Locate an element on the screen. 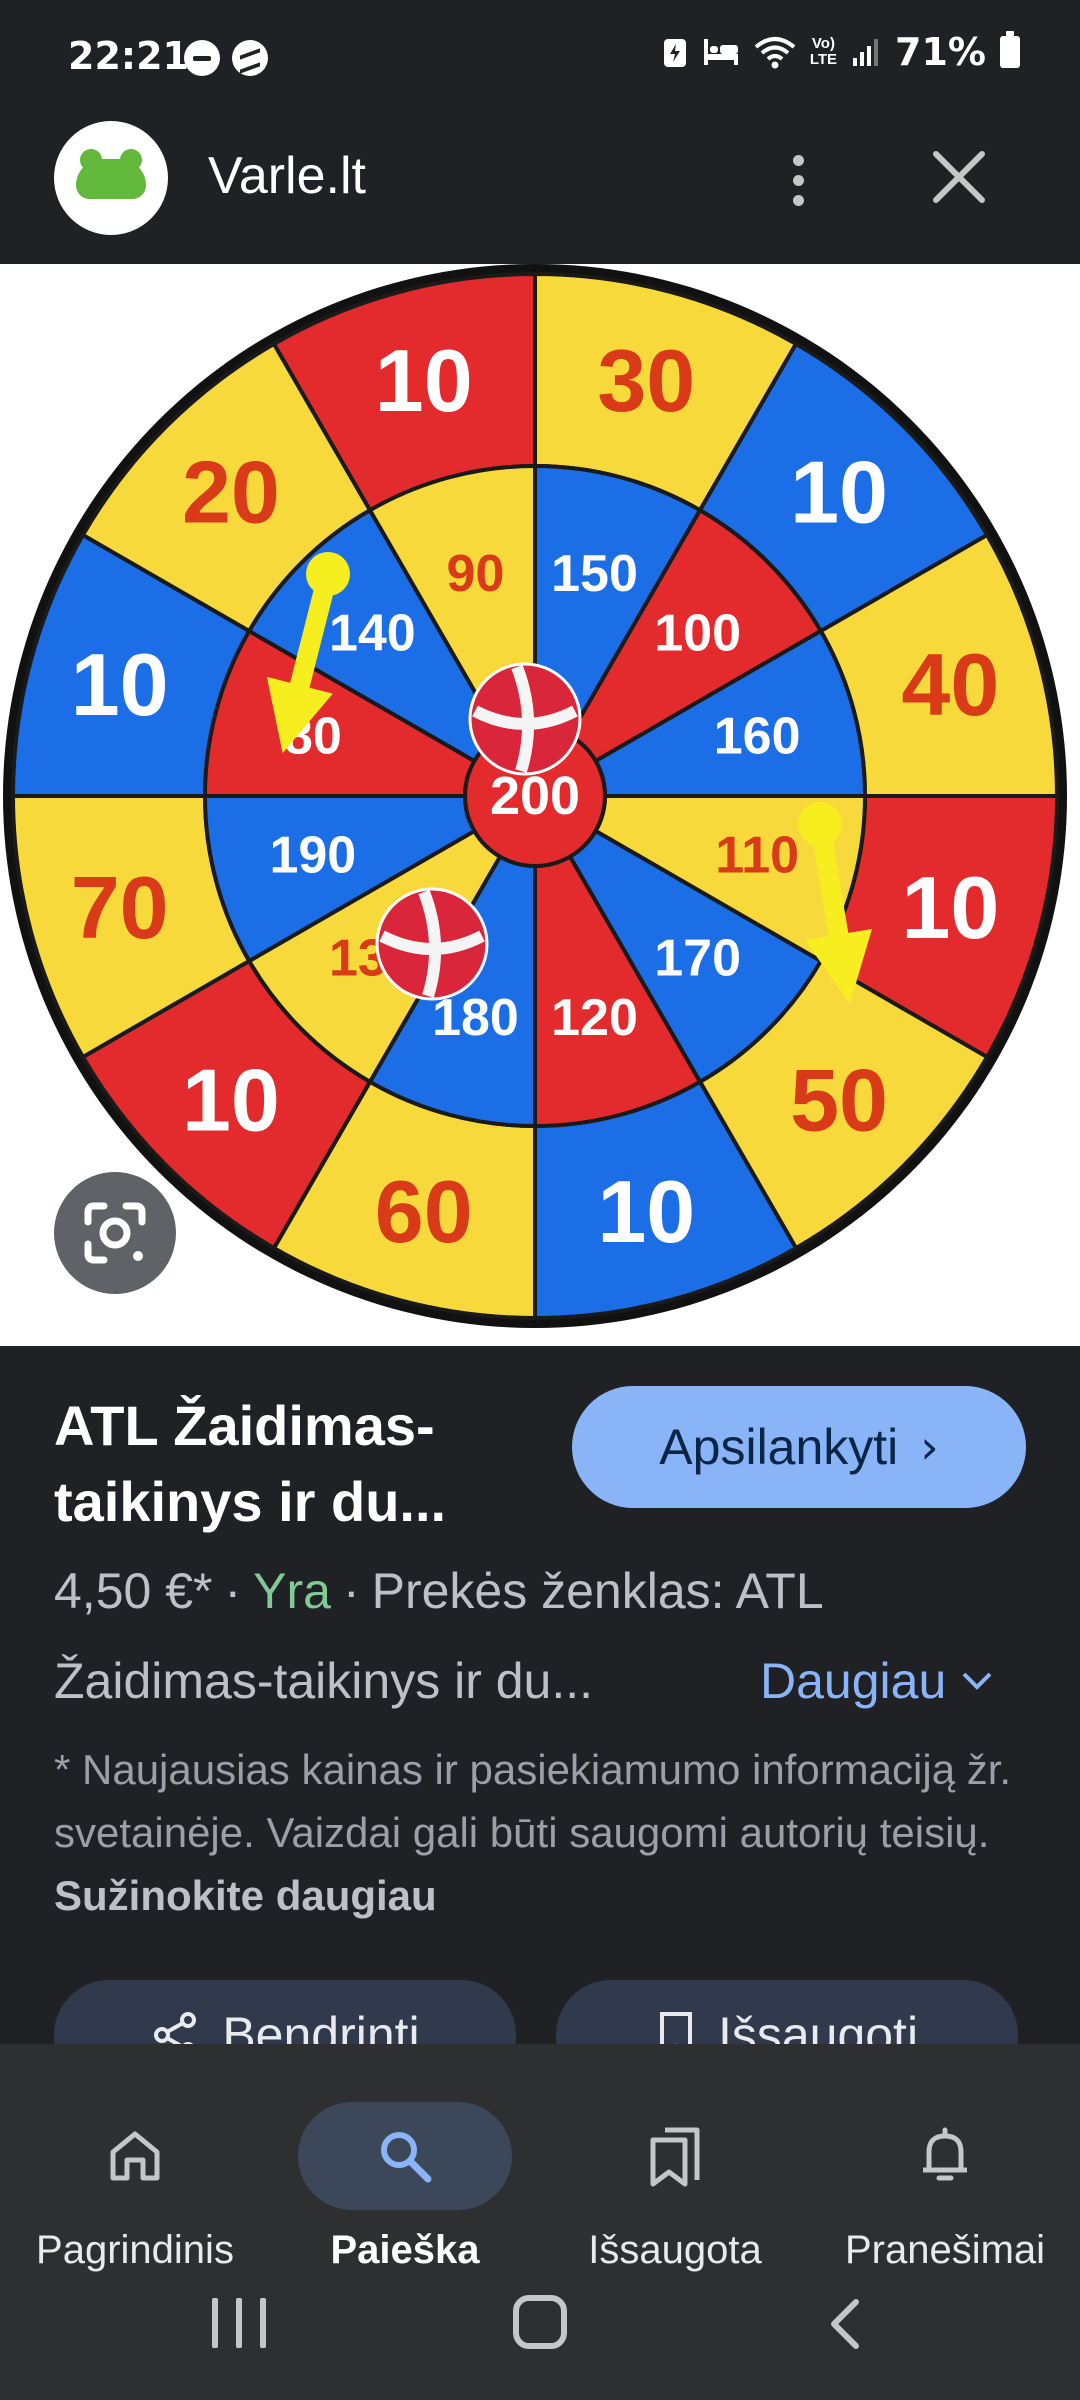 Image resolution: width=1080 pixels, height=2400 pixels. brand: Prekės ženklas: ATL is located at coordinates (597, 1591).